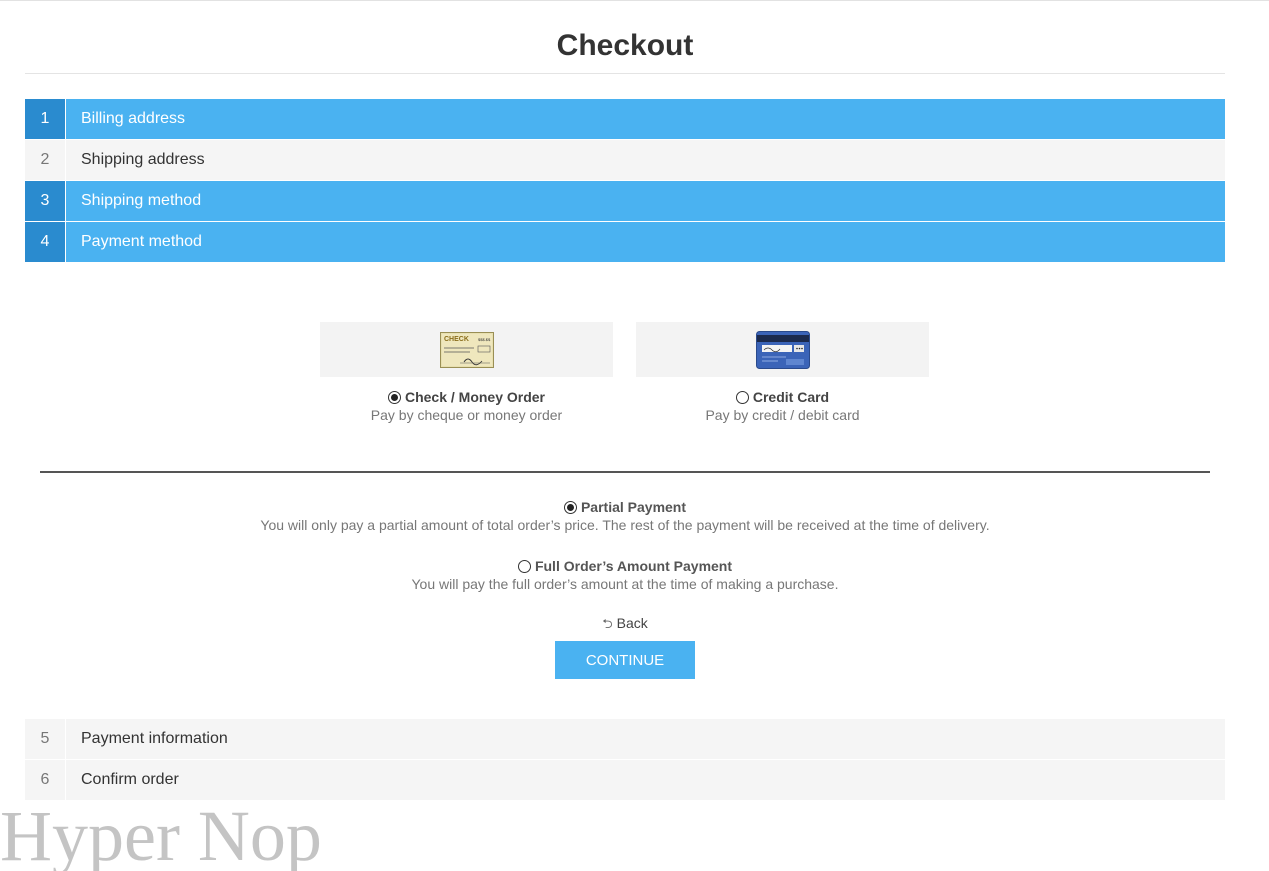  I want to click on payment-method-label: Credit Card, so click(791, 397).